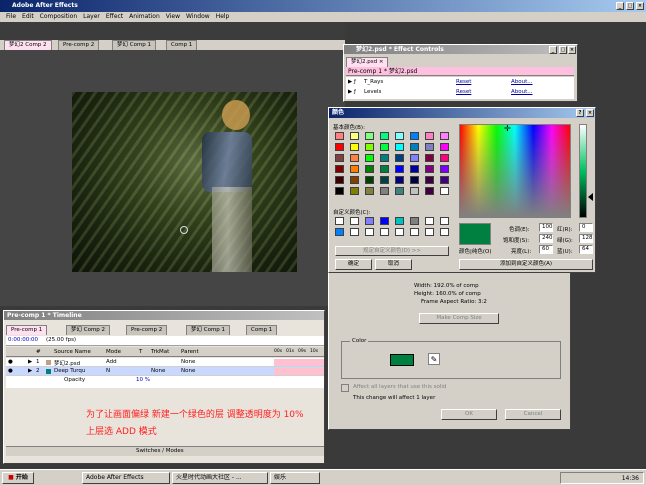 Image resolution: width=646 pixels, height=485 pixels. Describe the element at coordinates (158, 371) in the screenshot. I see `layer-trkmat-select: None` at that location.